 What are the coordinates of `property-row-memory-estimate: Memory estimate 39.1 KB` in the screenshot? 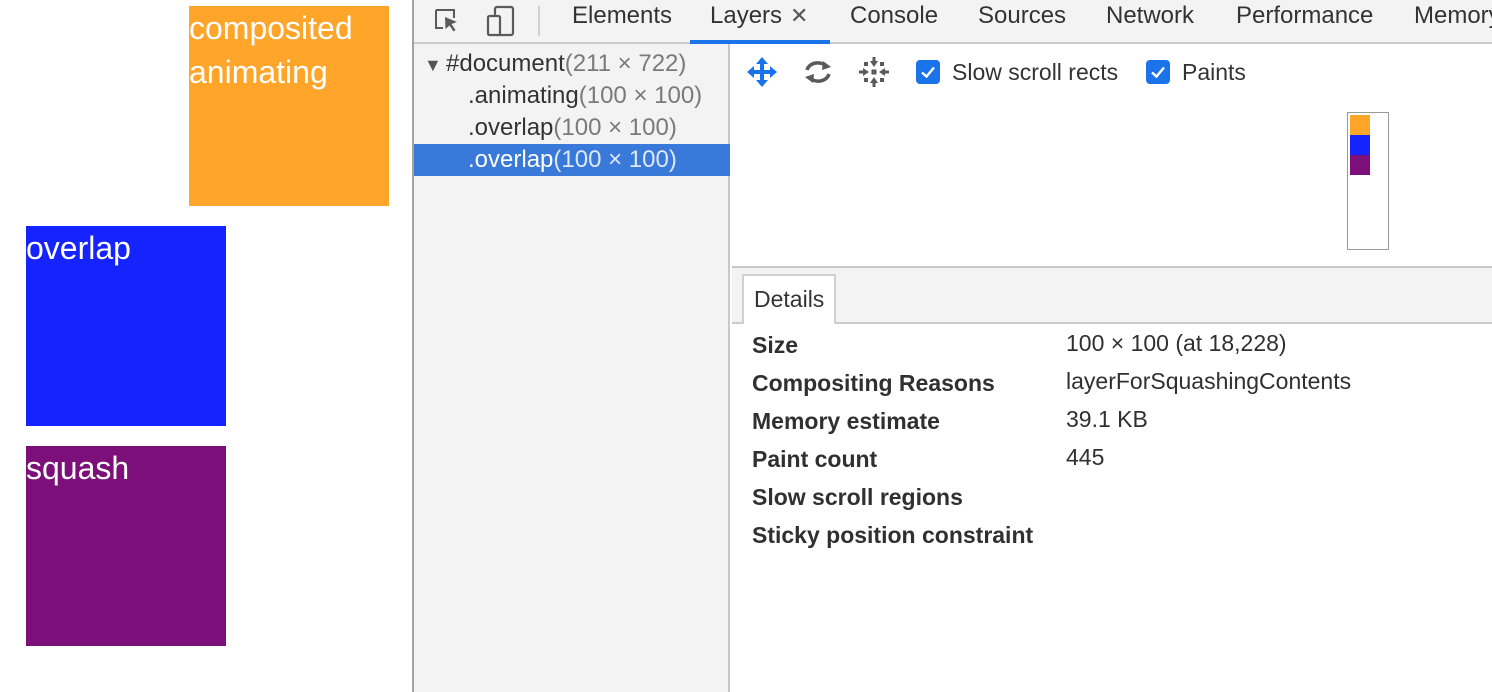 It's located at (1112, 421).